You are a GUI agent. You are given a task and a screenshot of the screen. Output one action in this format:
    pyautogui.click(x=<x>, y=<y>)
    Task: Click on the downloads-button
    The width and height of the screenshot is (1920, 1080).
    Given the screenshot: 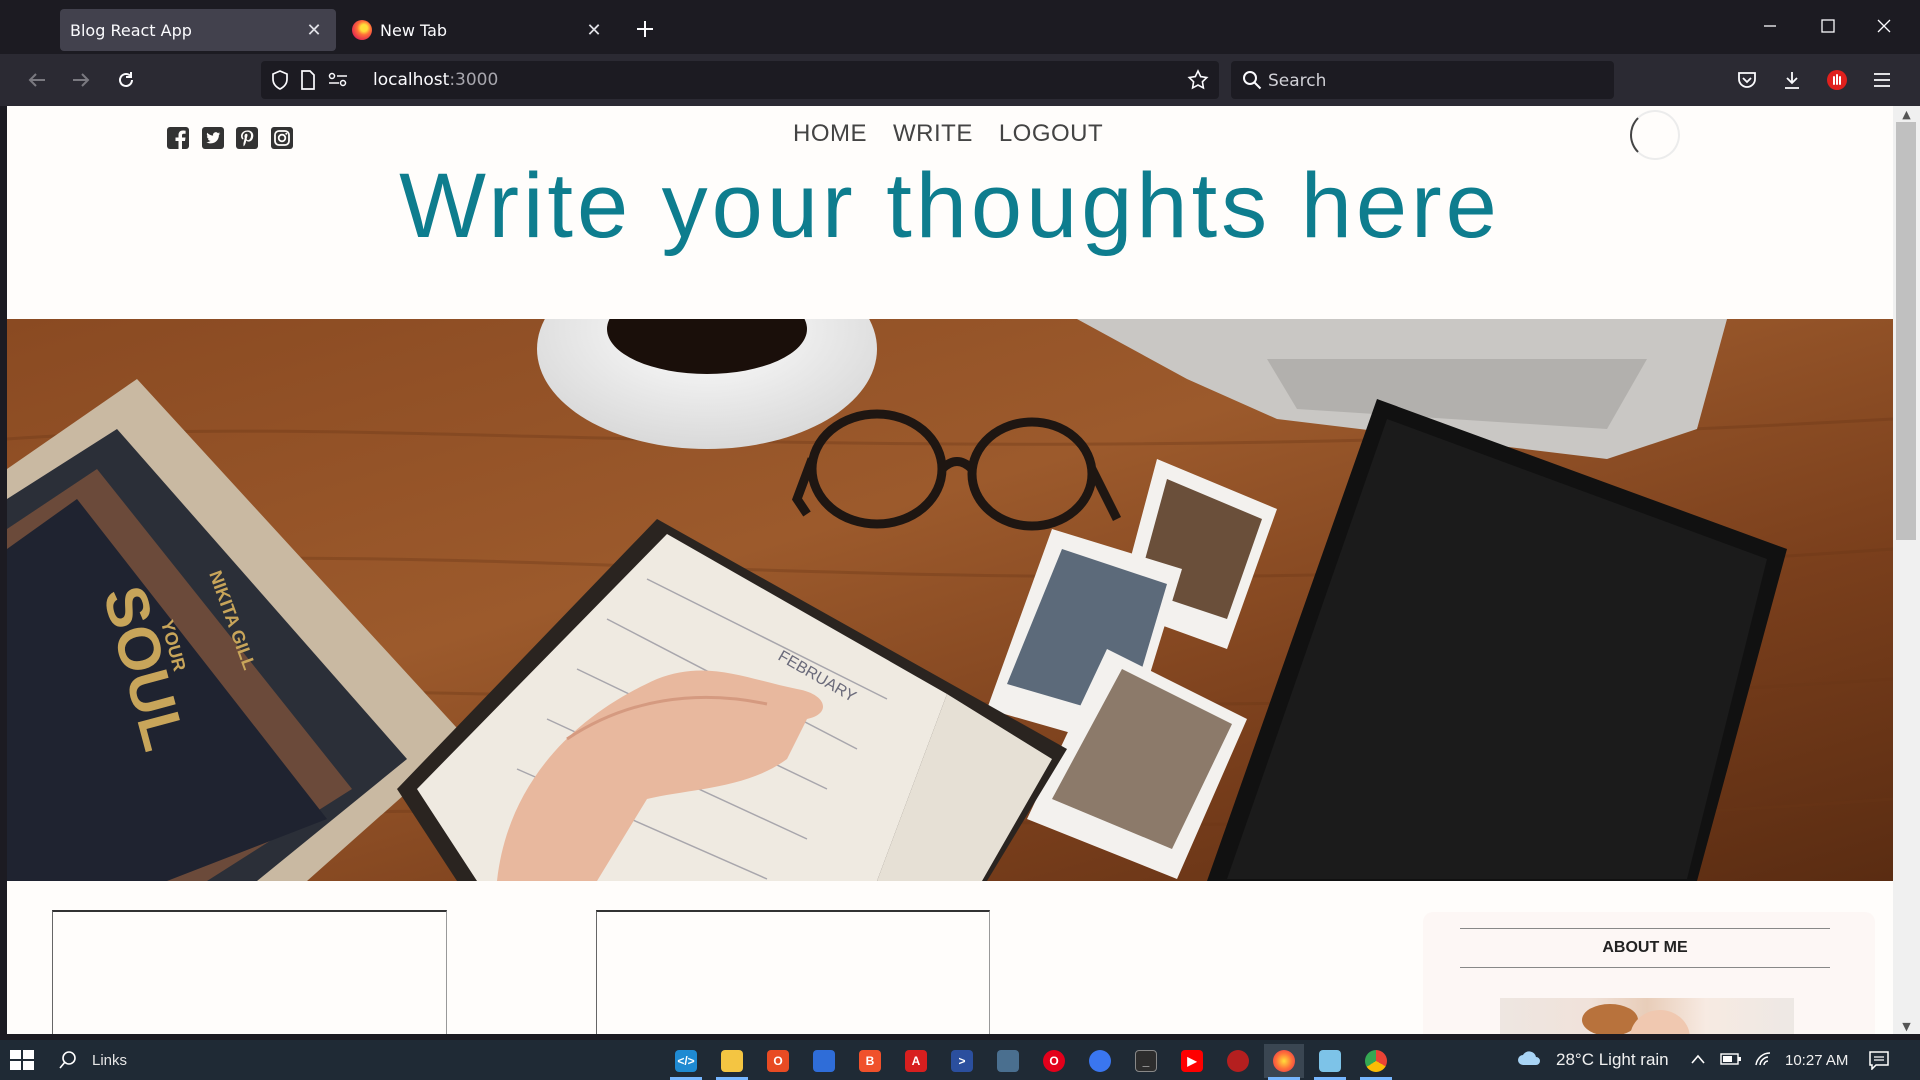 What is the action you would take?
    pyautogui.click(x=1792, y=80)
    